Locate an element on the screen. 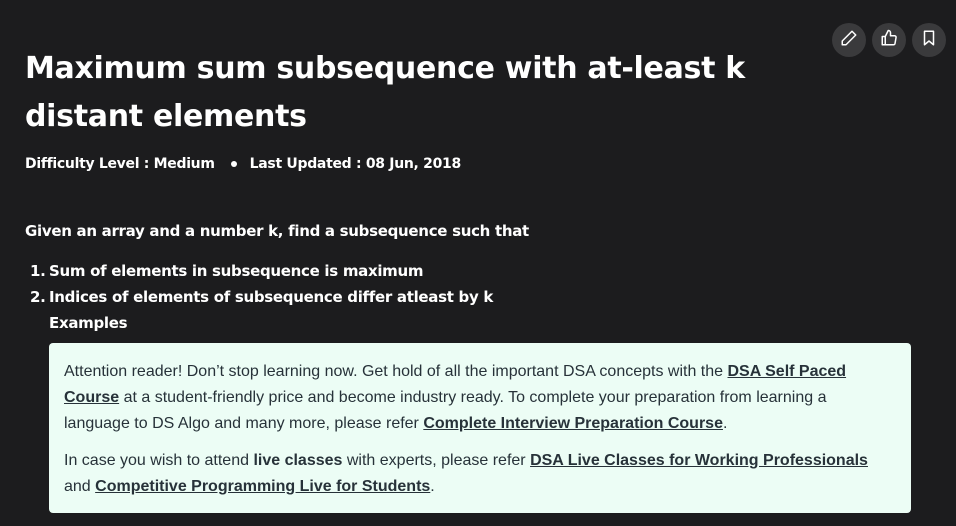  article-actions is located at coordinates (889, 40).